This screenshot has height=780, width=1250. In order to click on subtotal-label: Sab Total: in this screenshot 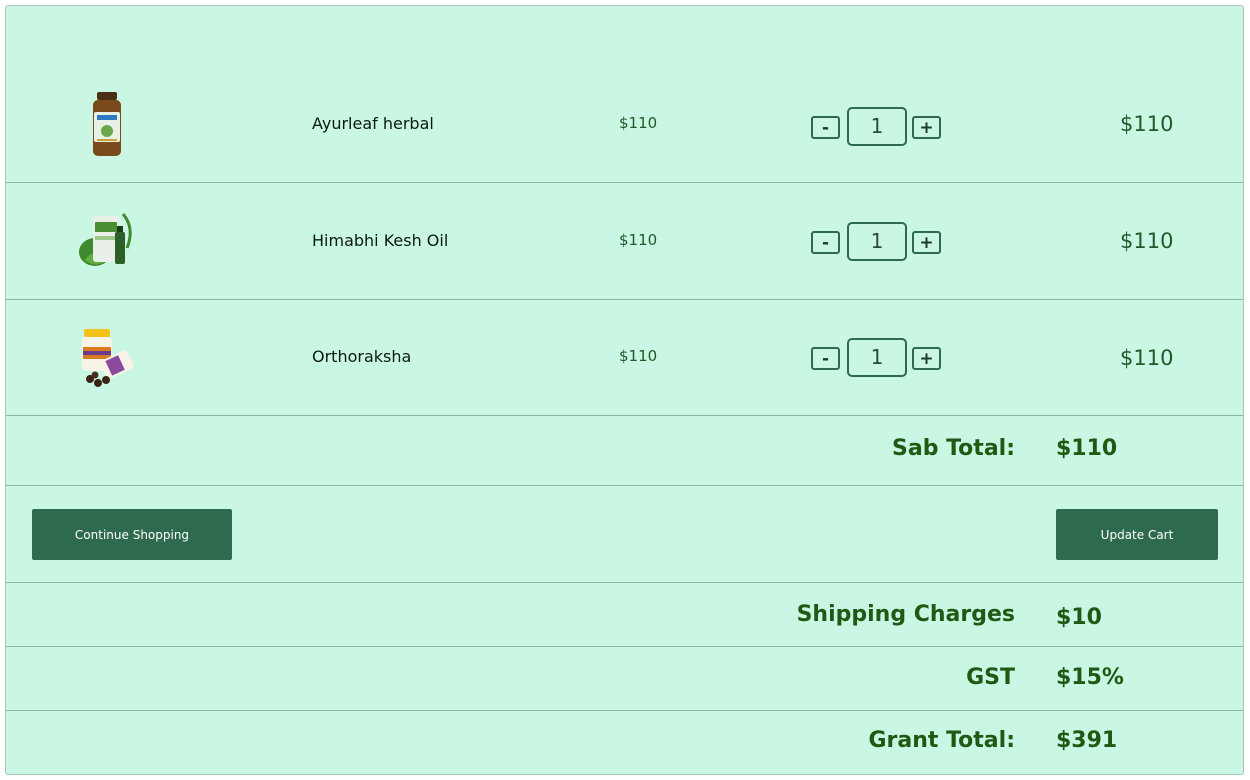, I will do `click(953, 448)`.